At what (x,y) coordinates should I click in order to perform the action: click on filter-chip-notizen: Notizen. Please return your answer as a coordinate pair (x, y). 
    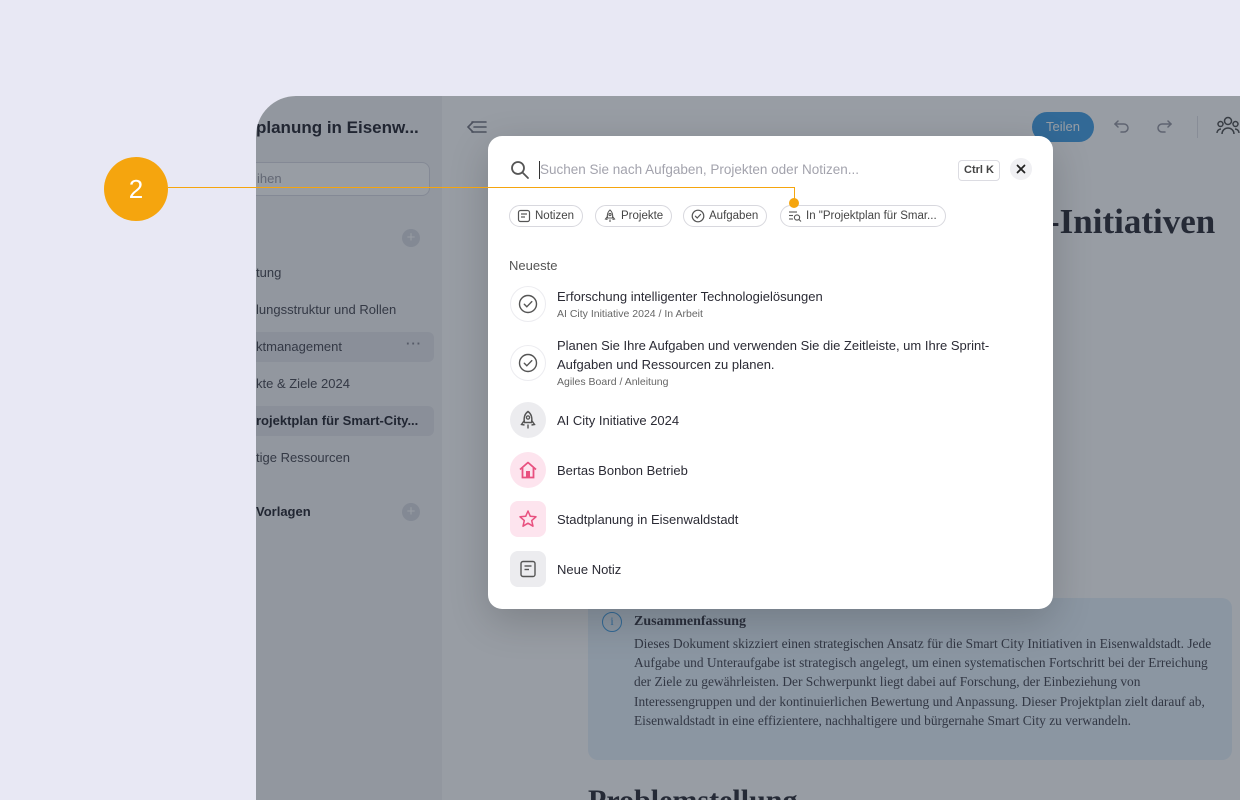
    Looking at the image, I should click on (546, 216).